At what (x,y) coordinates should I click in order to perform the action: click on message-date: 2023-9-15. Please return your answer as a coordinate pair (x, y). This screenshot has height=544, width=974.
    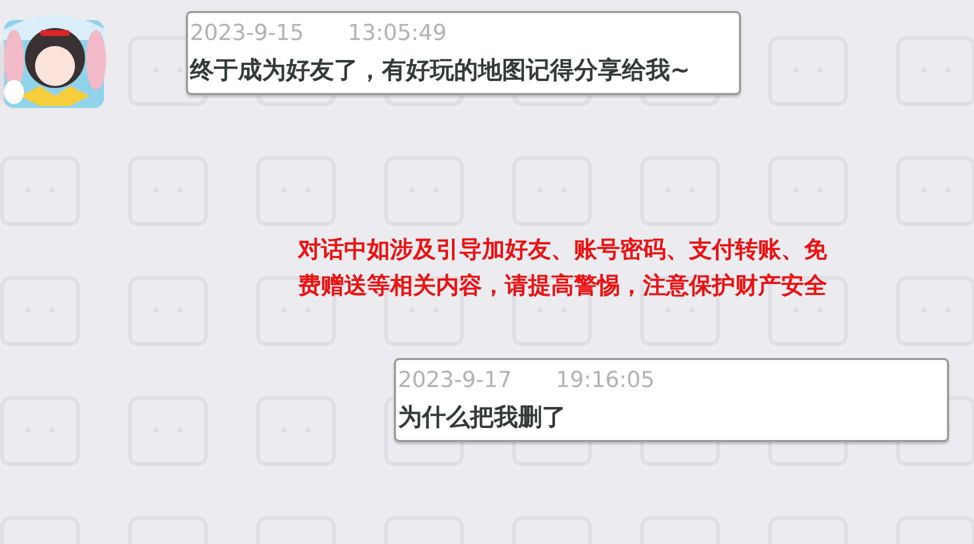
    Looking at the image, I should click on (247, 34).